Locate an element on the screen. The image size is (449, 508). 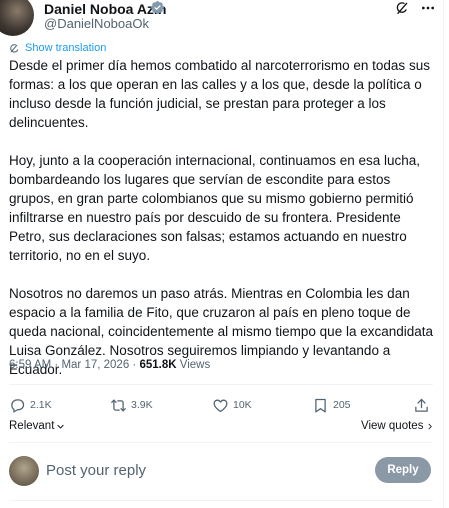
reply-icon is located at coordinates (18, 405).